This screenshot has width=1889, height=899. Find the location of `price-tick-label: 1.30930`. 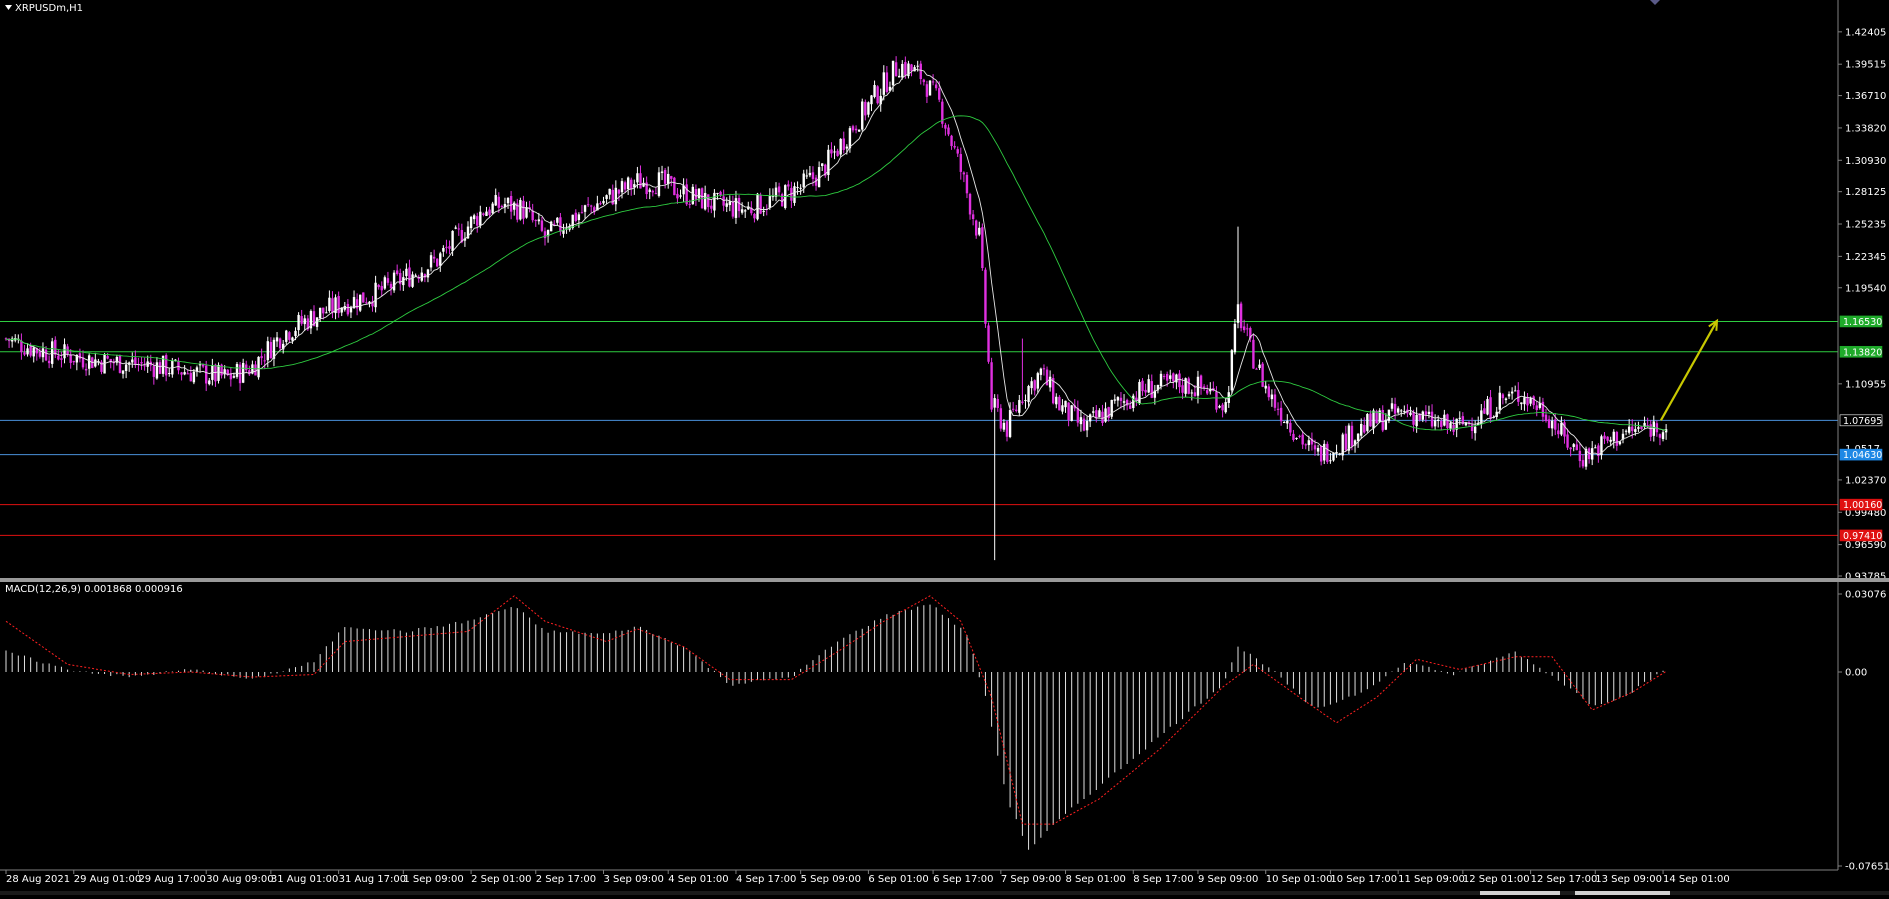

price-tick-label: 1.30930 is located at coordinates (1865, 161).